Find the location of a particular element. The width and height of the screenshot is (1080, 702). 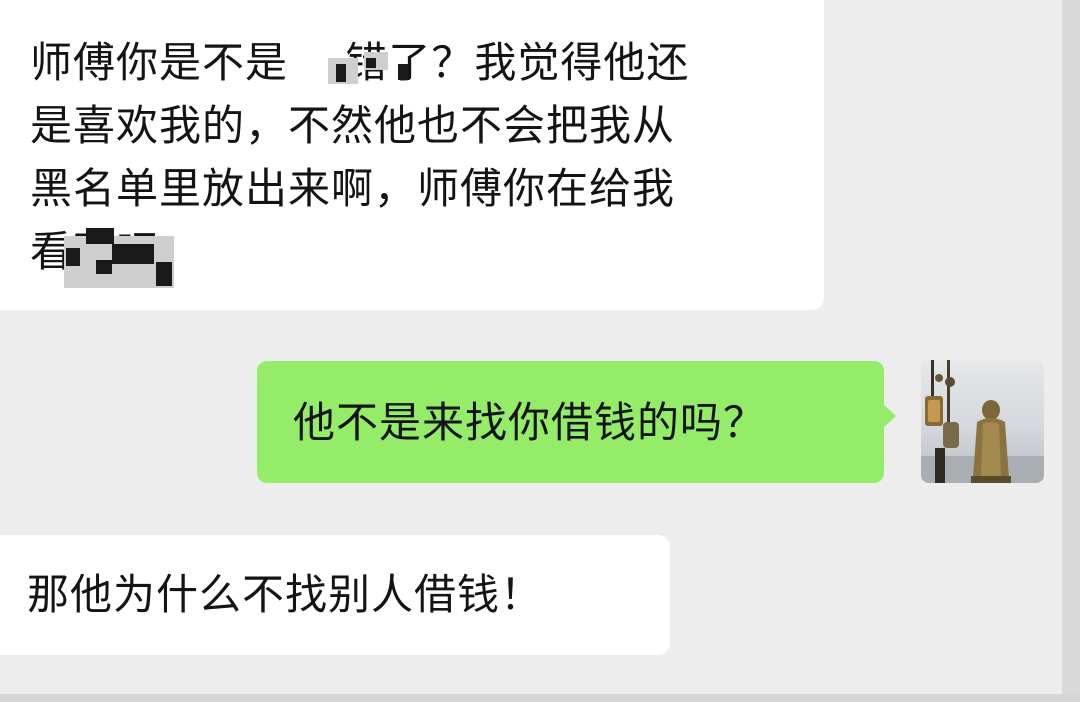

bubble-tail is located at coordinates (889, 416).